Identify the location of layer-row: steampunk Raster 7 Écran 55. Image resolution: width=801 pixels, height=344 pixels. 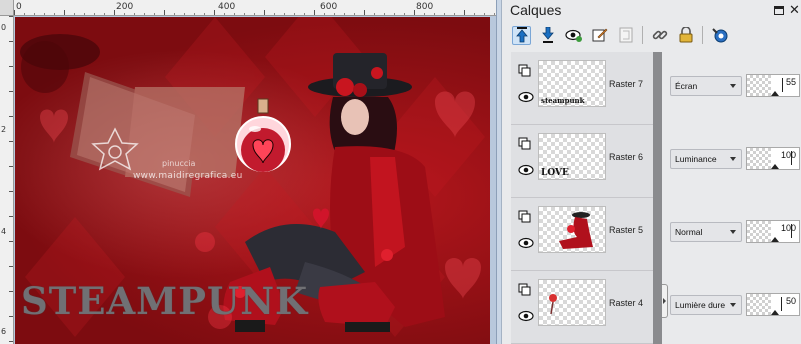
(655, 88).